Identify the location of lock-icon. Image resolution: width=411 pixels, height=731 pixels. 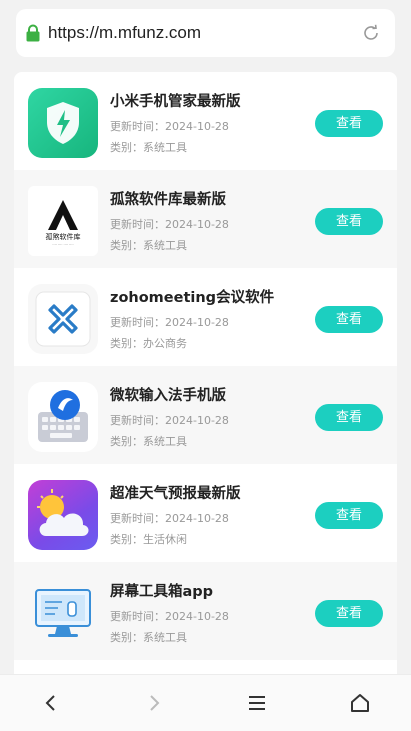
(33, 33).